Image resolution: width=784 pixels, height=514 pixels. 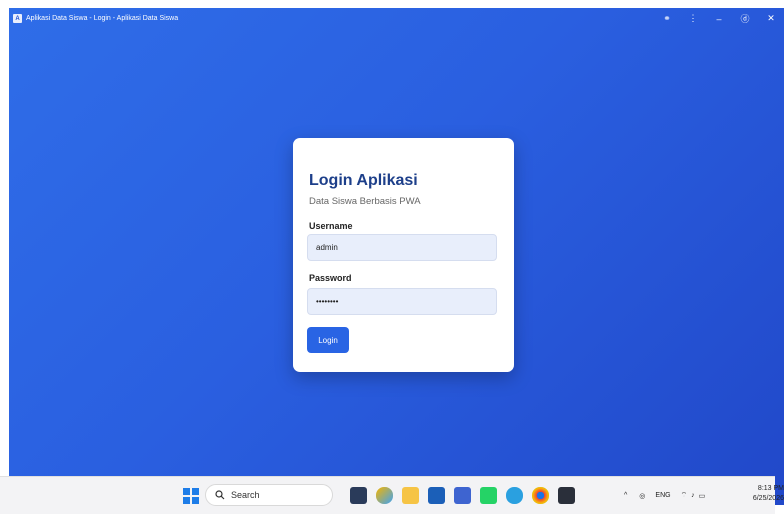 I want to click on password-label: Password, so click(x=330, y=278).